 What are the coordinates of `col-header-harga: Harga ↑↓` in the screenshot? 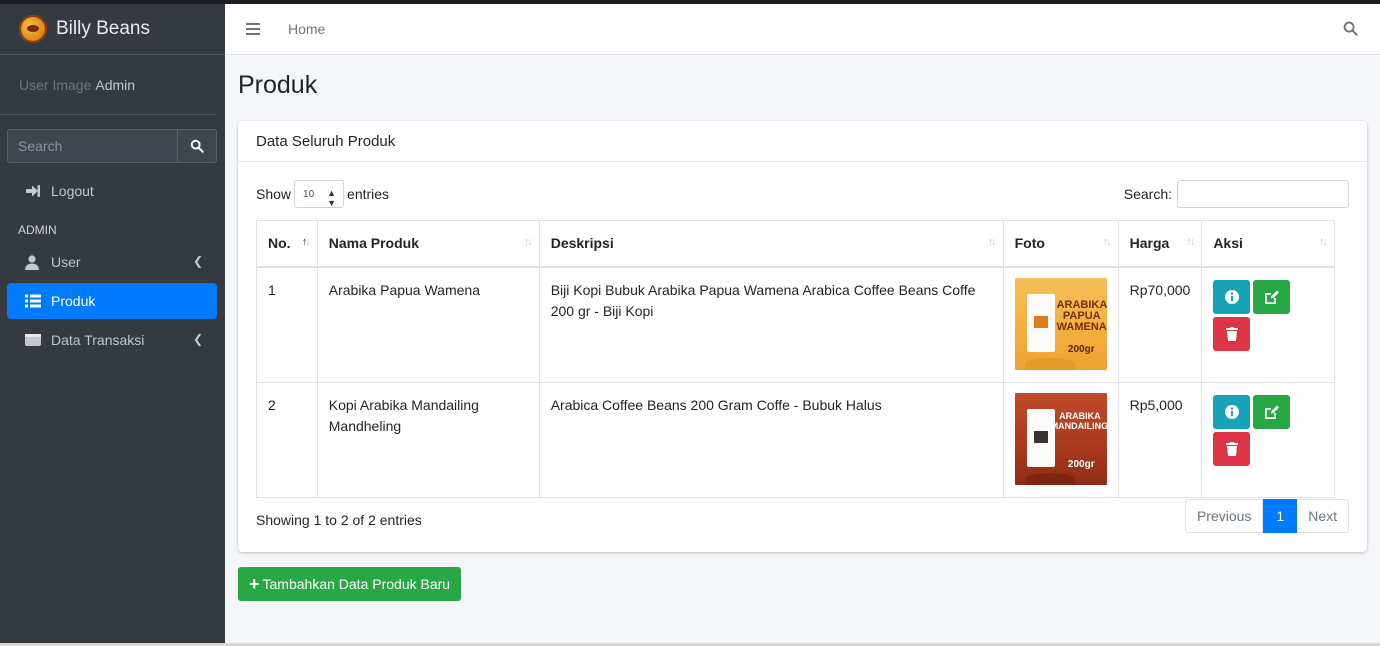 It's located at (1160, 244).